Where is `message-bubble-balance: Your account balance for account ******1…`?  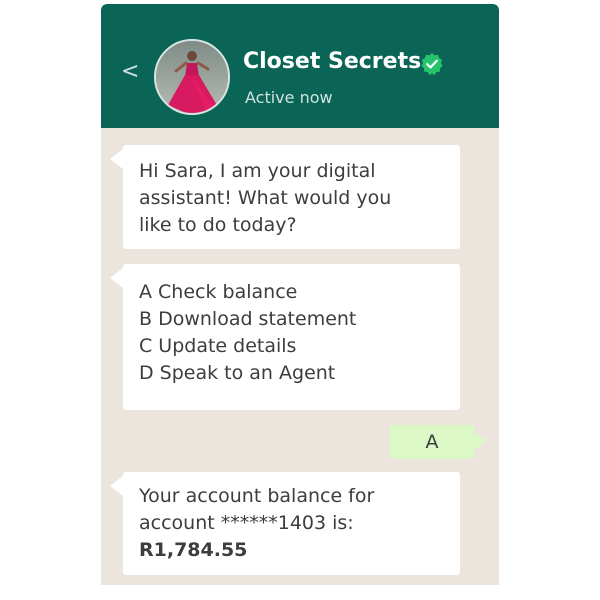
message-bubble-balance: Your account balance for account ******1… is located at coordinates (285, 523).